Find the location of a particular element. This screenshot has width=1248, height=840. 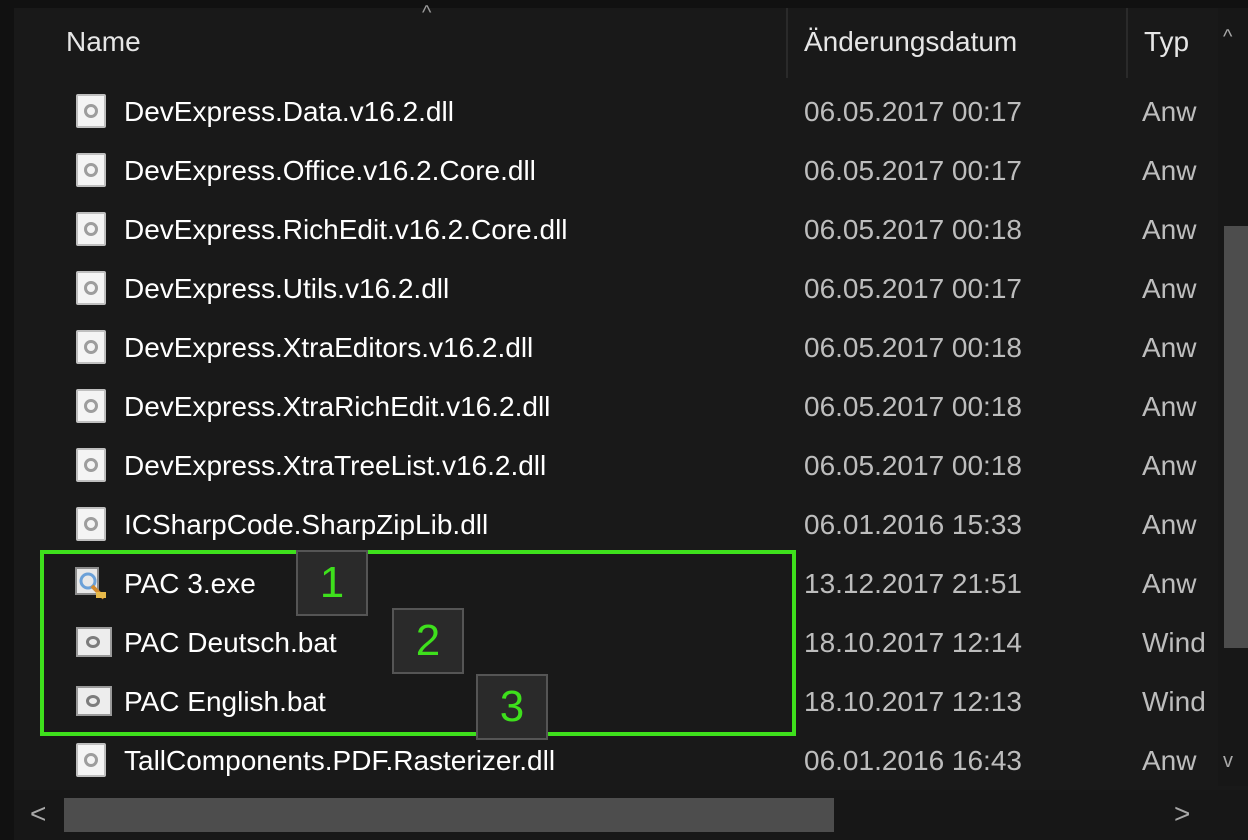

column-header-modified: Änderungsdatum is located at coordinates (910, 42).